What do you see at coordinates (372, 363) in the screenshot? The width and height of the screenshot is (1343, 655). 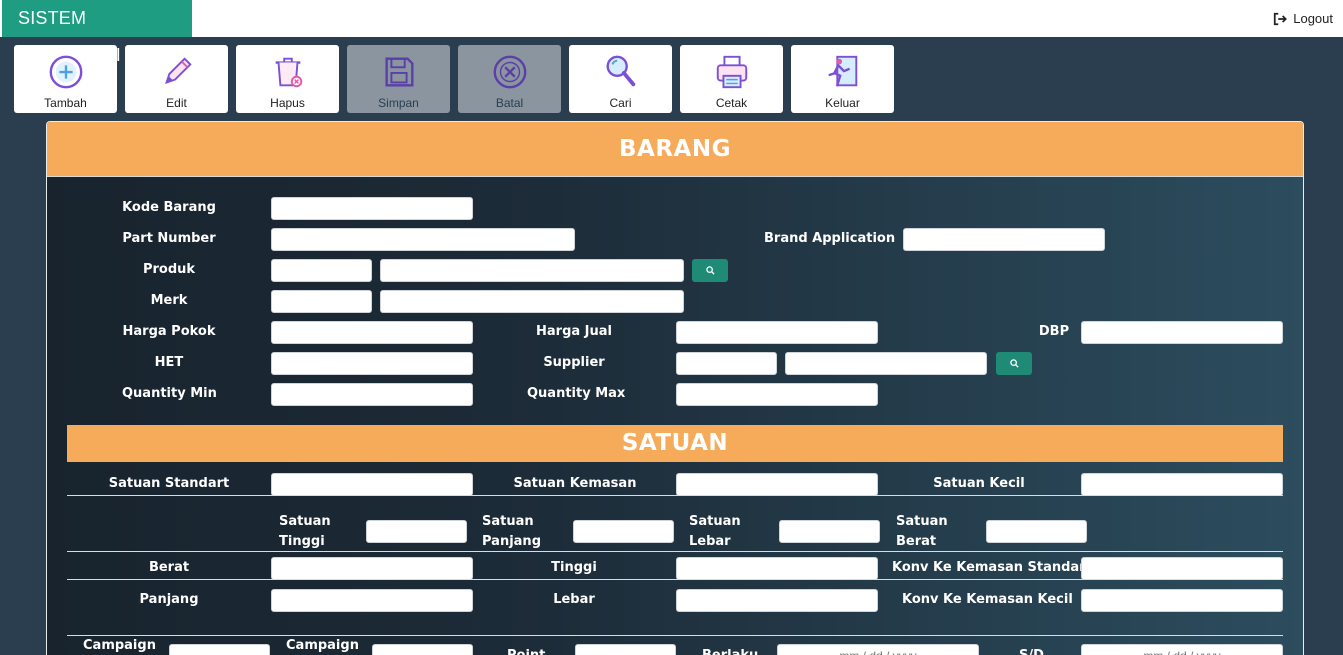 I see `het-input` at bounding box center [372, 363].